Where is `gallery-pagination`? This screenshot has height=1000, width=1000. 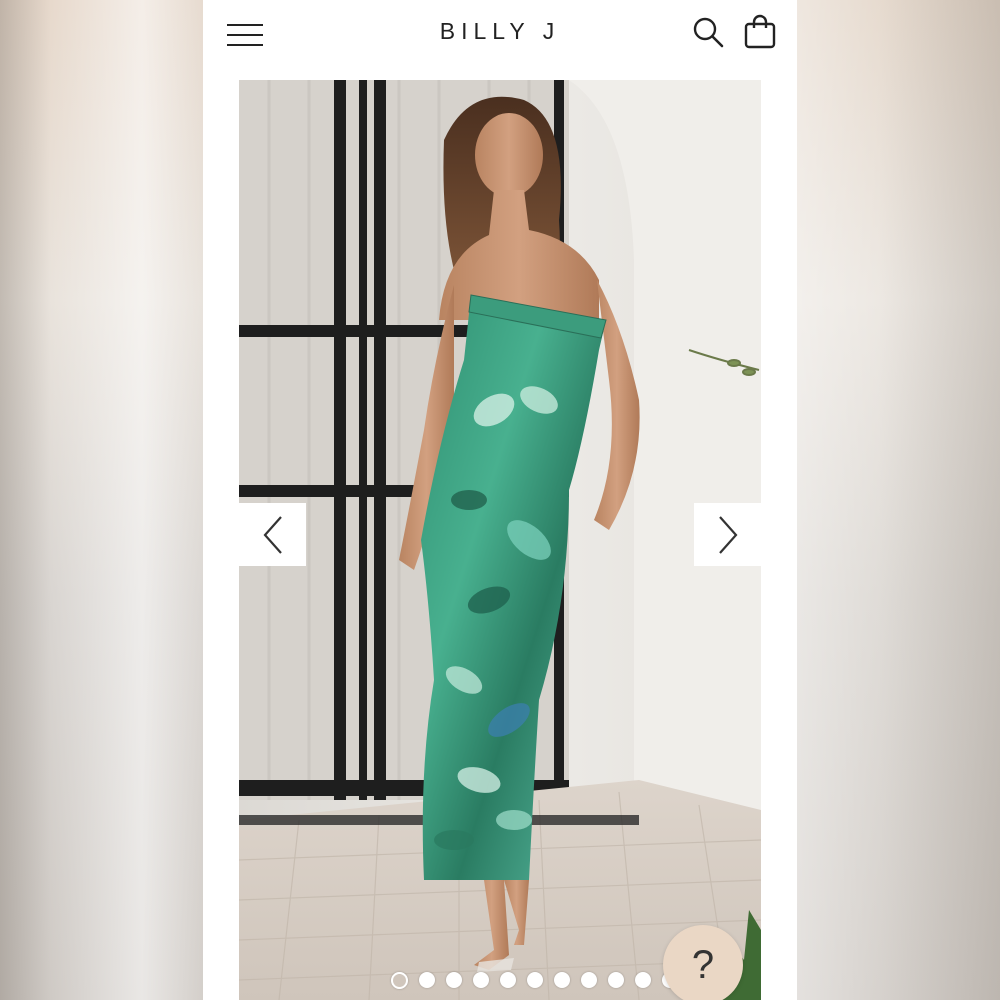
gallery-pagination is located at coordinates (534, 980).